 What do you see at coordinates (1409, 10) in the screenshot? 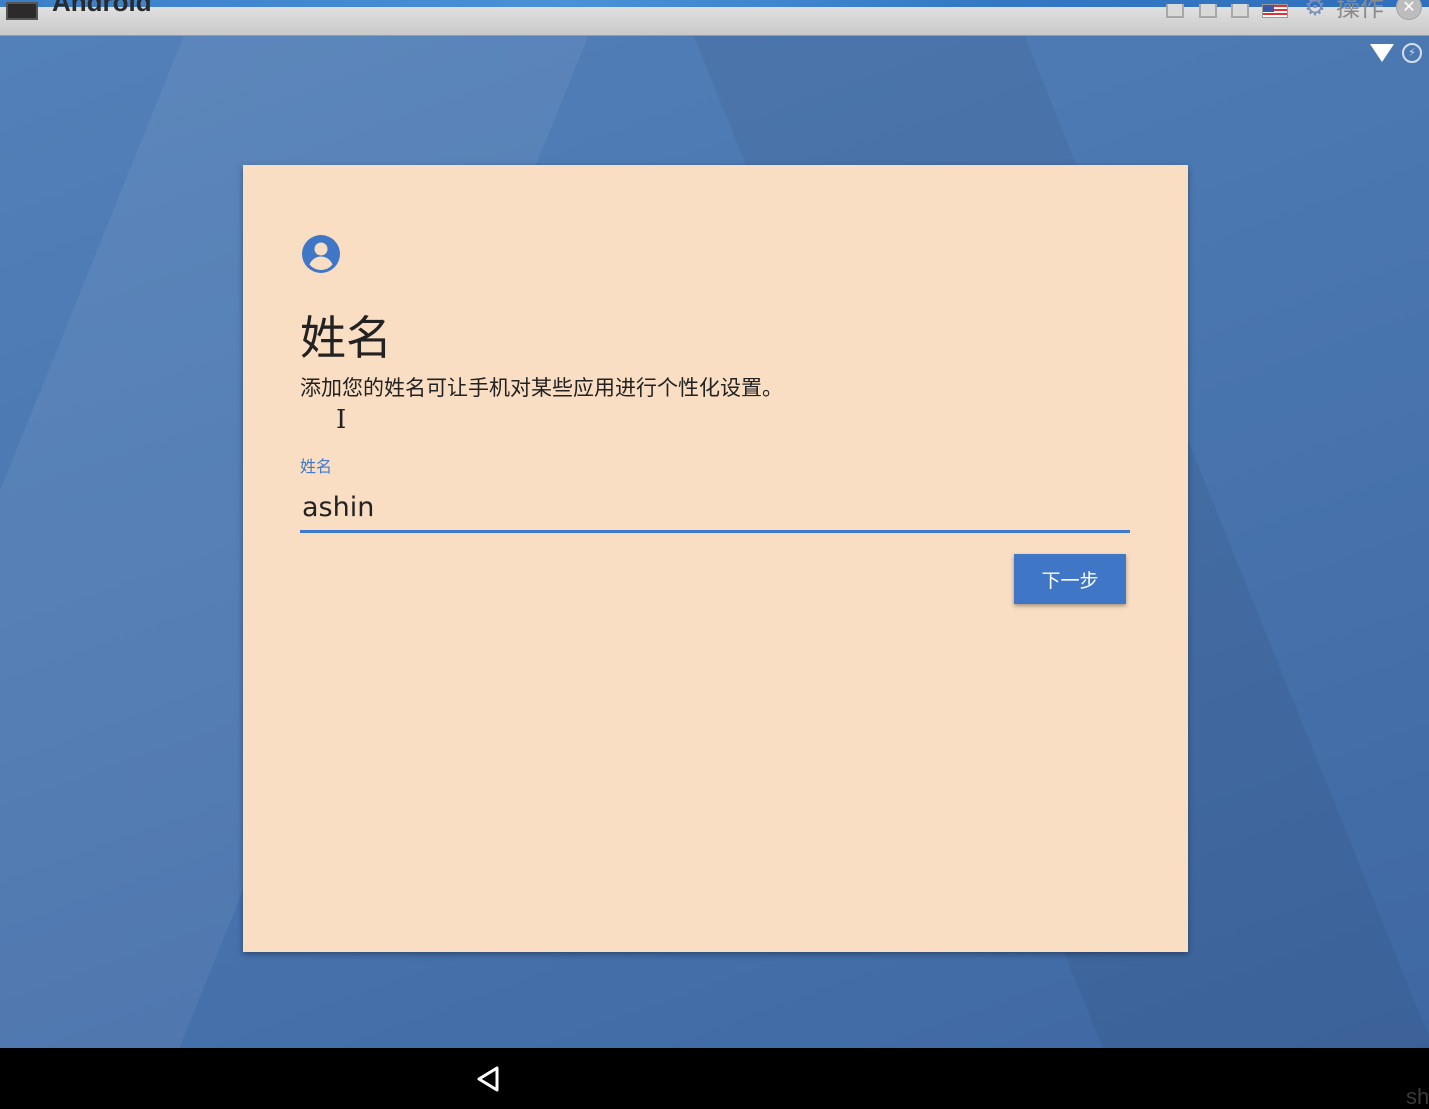
I see `close-icon: ✕` at bounding box center [1409, 10].